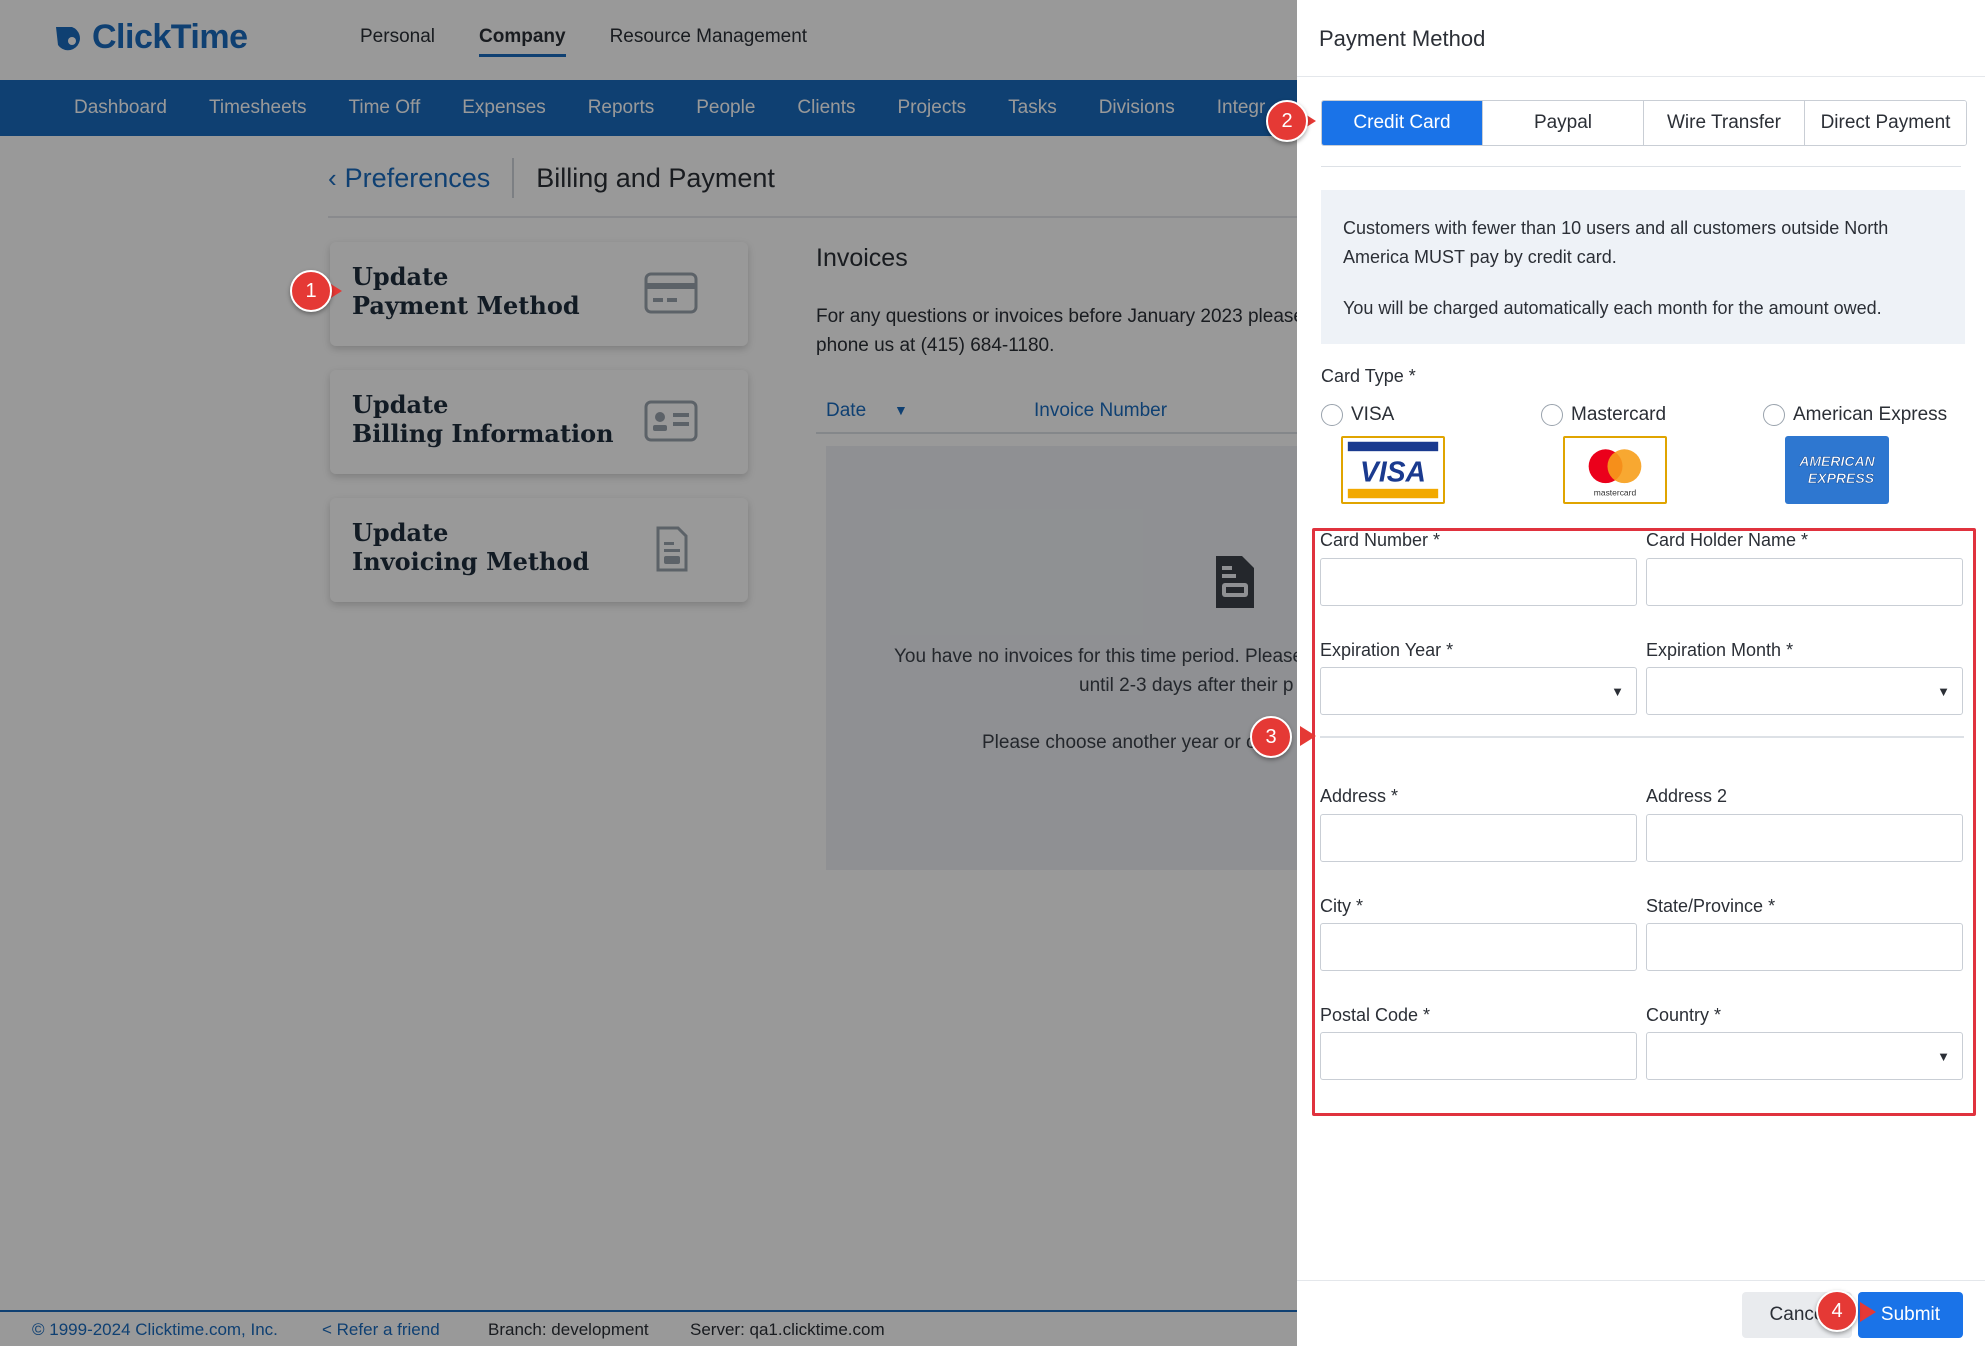 This screenshot has height=1346, width=1985. What do you see at coordinates (1641, 166) in the screenshot?
I see `tabs-divider` at bounding box center [1641, 166].